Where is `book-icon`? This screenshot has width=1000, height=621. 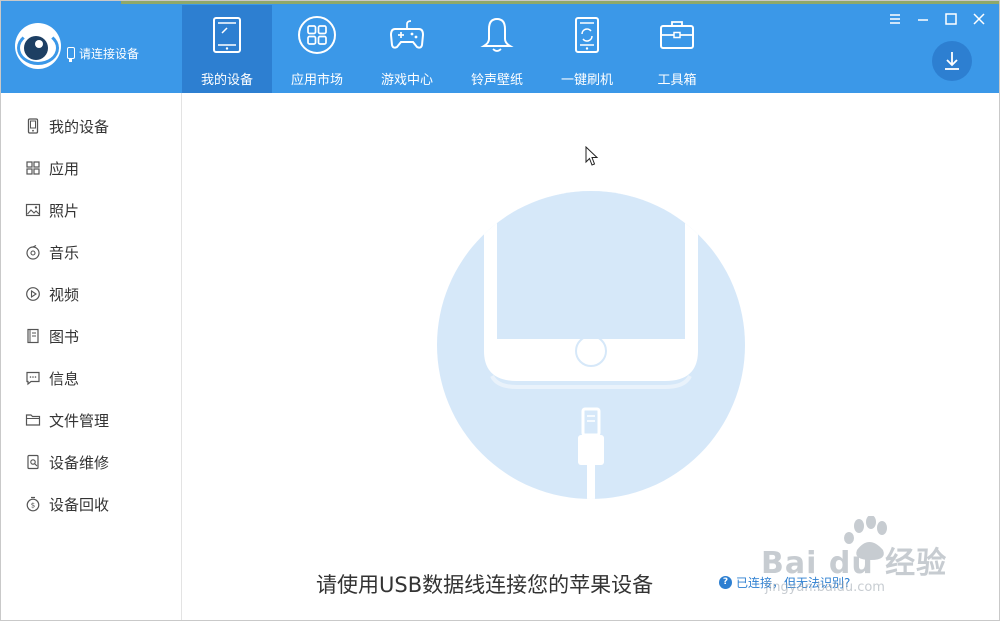 book-icon is located at coordinates (33, 336).